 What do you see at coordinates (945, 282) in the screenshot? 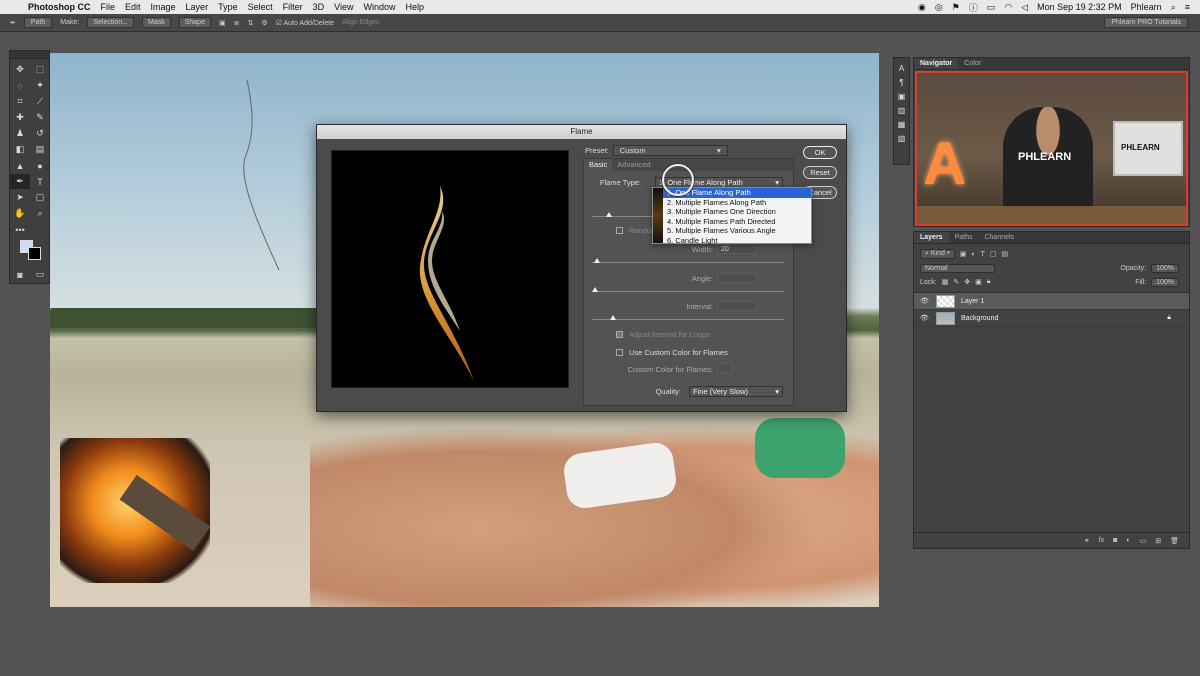
I see `lock-transparency-icon: ▦` at bounding box center [945, 282].